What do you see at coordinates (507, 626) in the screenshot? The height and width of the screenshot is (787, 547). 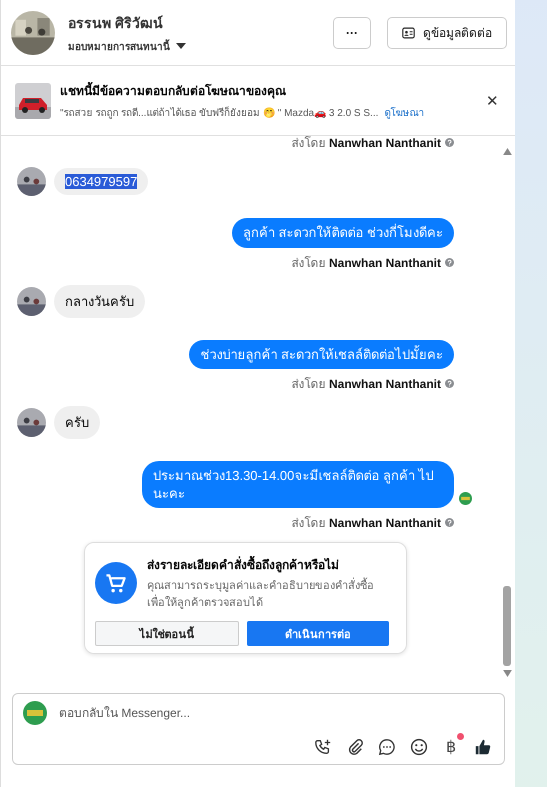 I see `scroll-thumb` at bounding box center [507, 626].